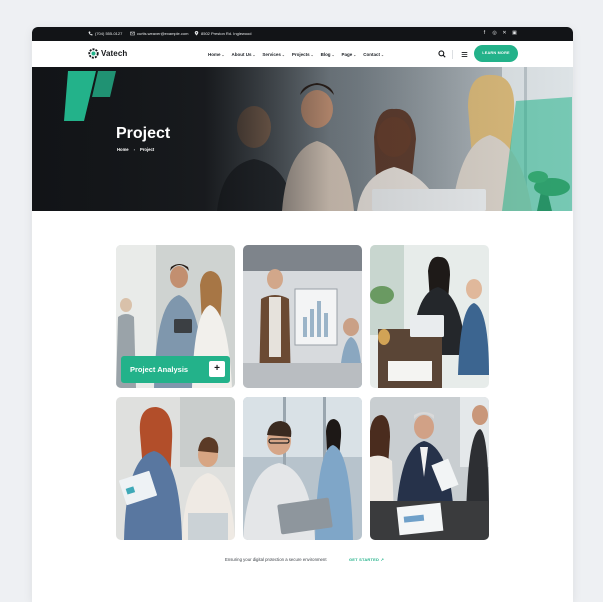  What do you see at coordinates (243, 54) in the screenshot?
I see `nav-item-about-us: About Us⌄` at bounding box center [243, 54].